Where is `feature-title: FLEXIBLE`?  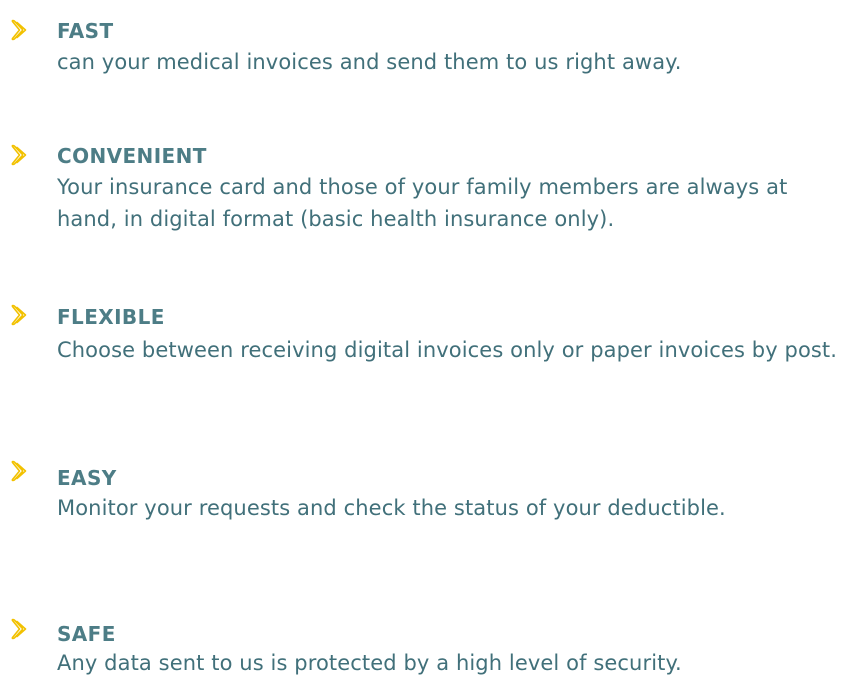 feature-title: FLEXIBLE is located at coordinates (111, 317).